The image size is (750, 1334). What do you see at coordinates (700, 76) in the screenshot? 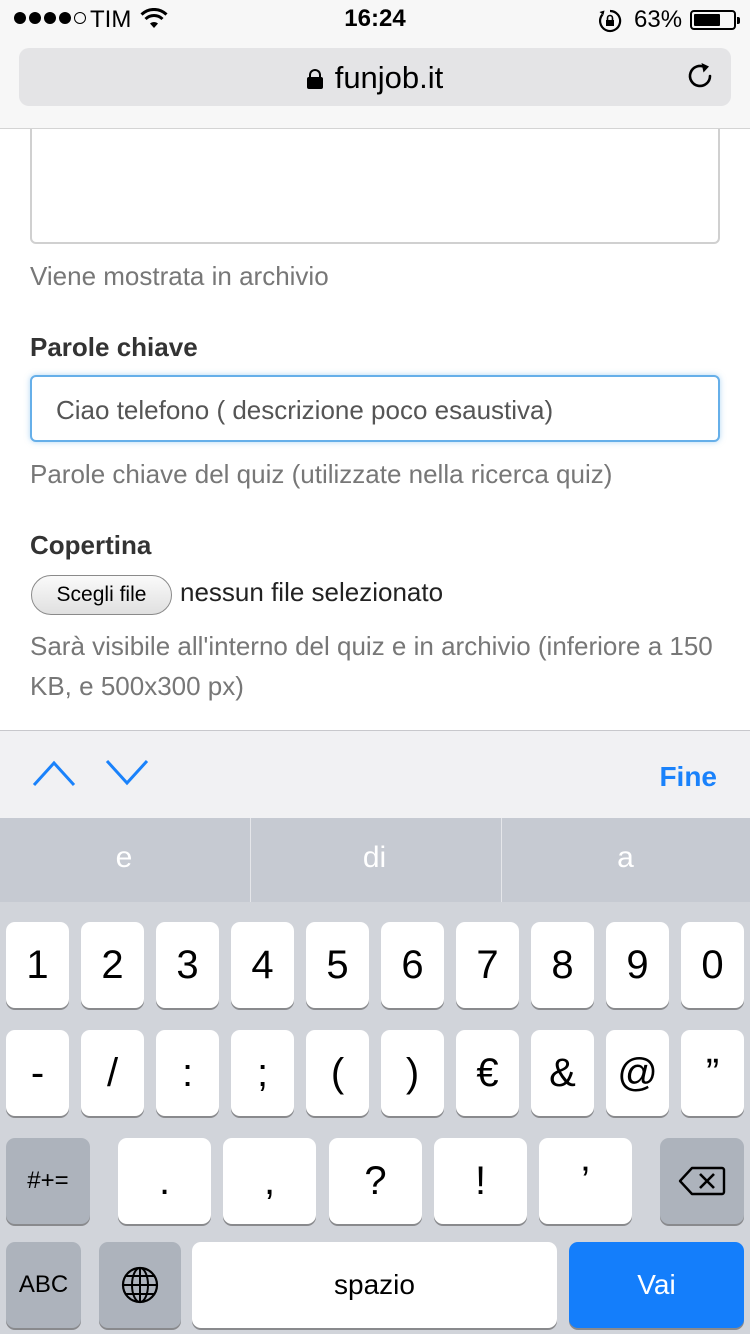
I see `reload-icon` at bounding box center [700, 76].